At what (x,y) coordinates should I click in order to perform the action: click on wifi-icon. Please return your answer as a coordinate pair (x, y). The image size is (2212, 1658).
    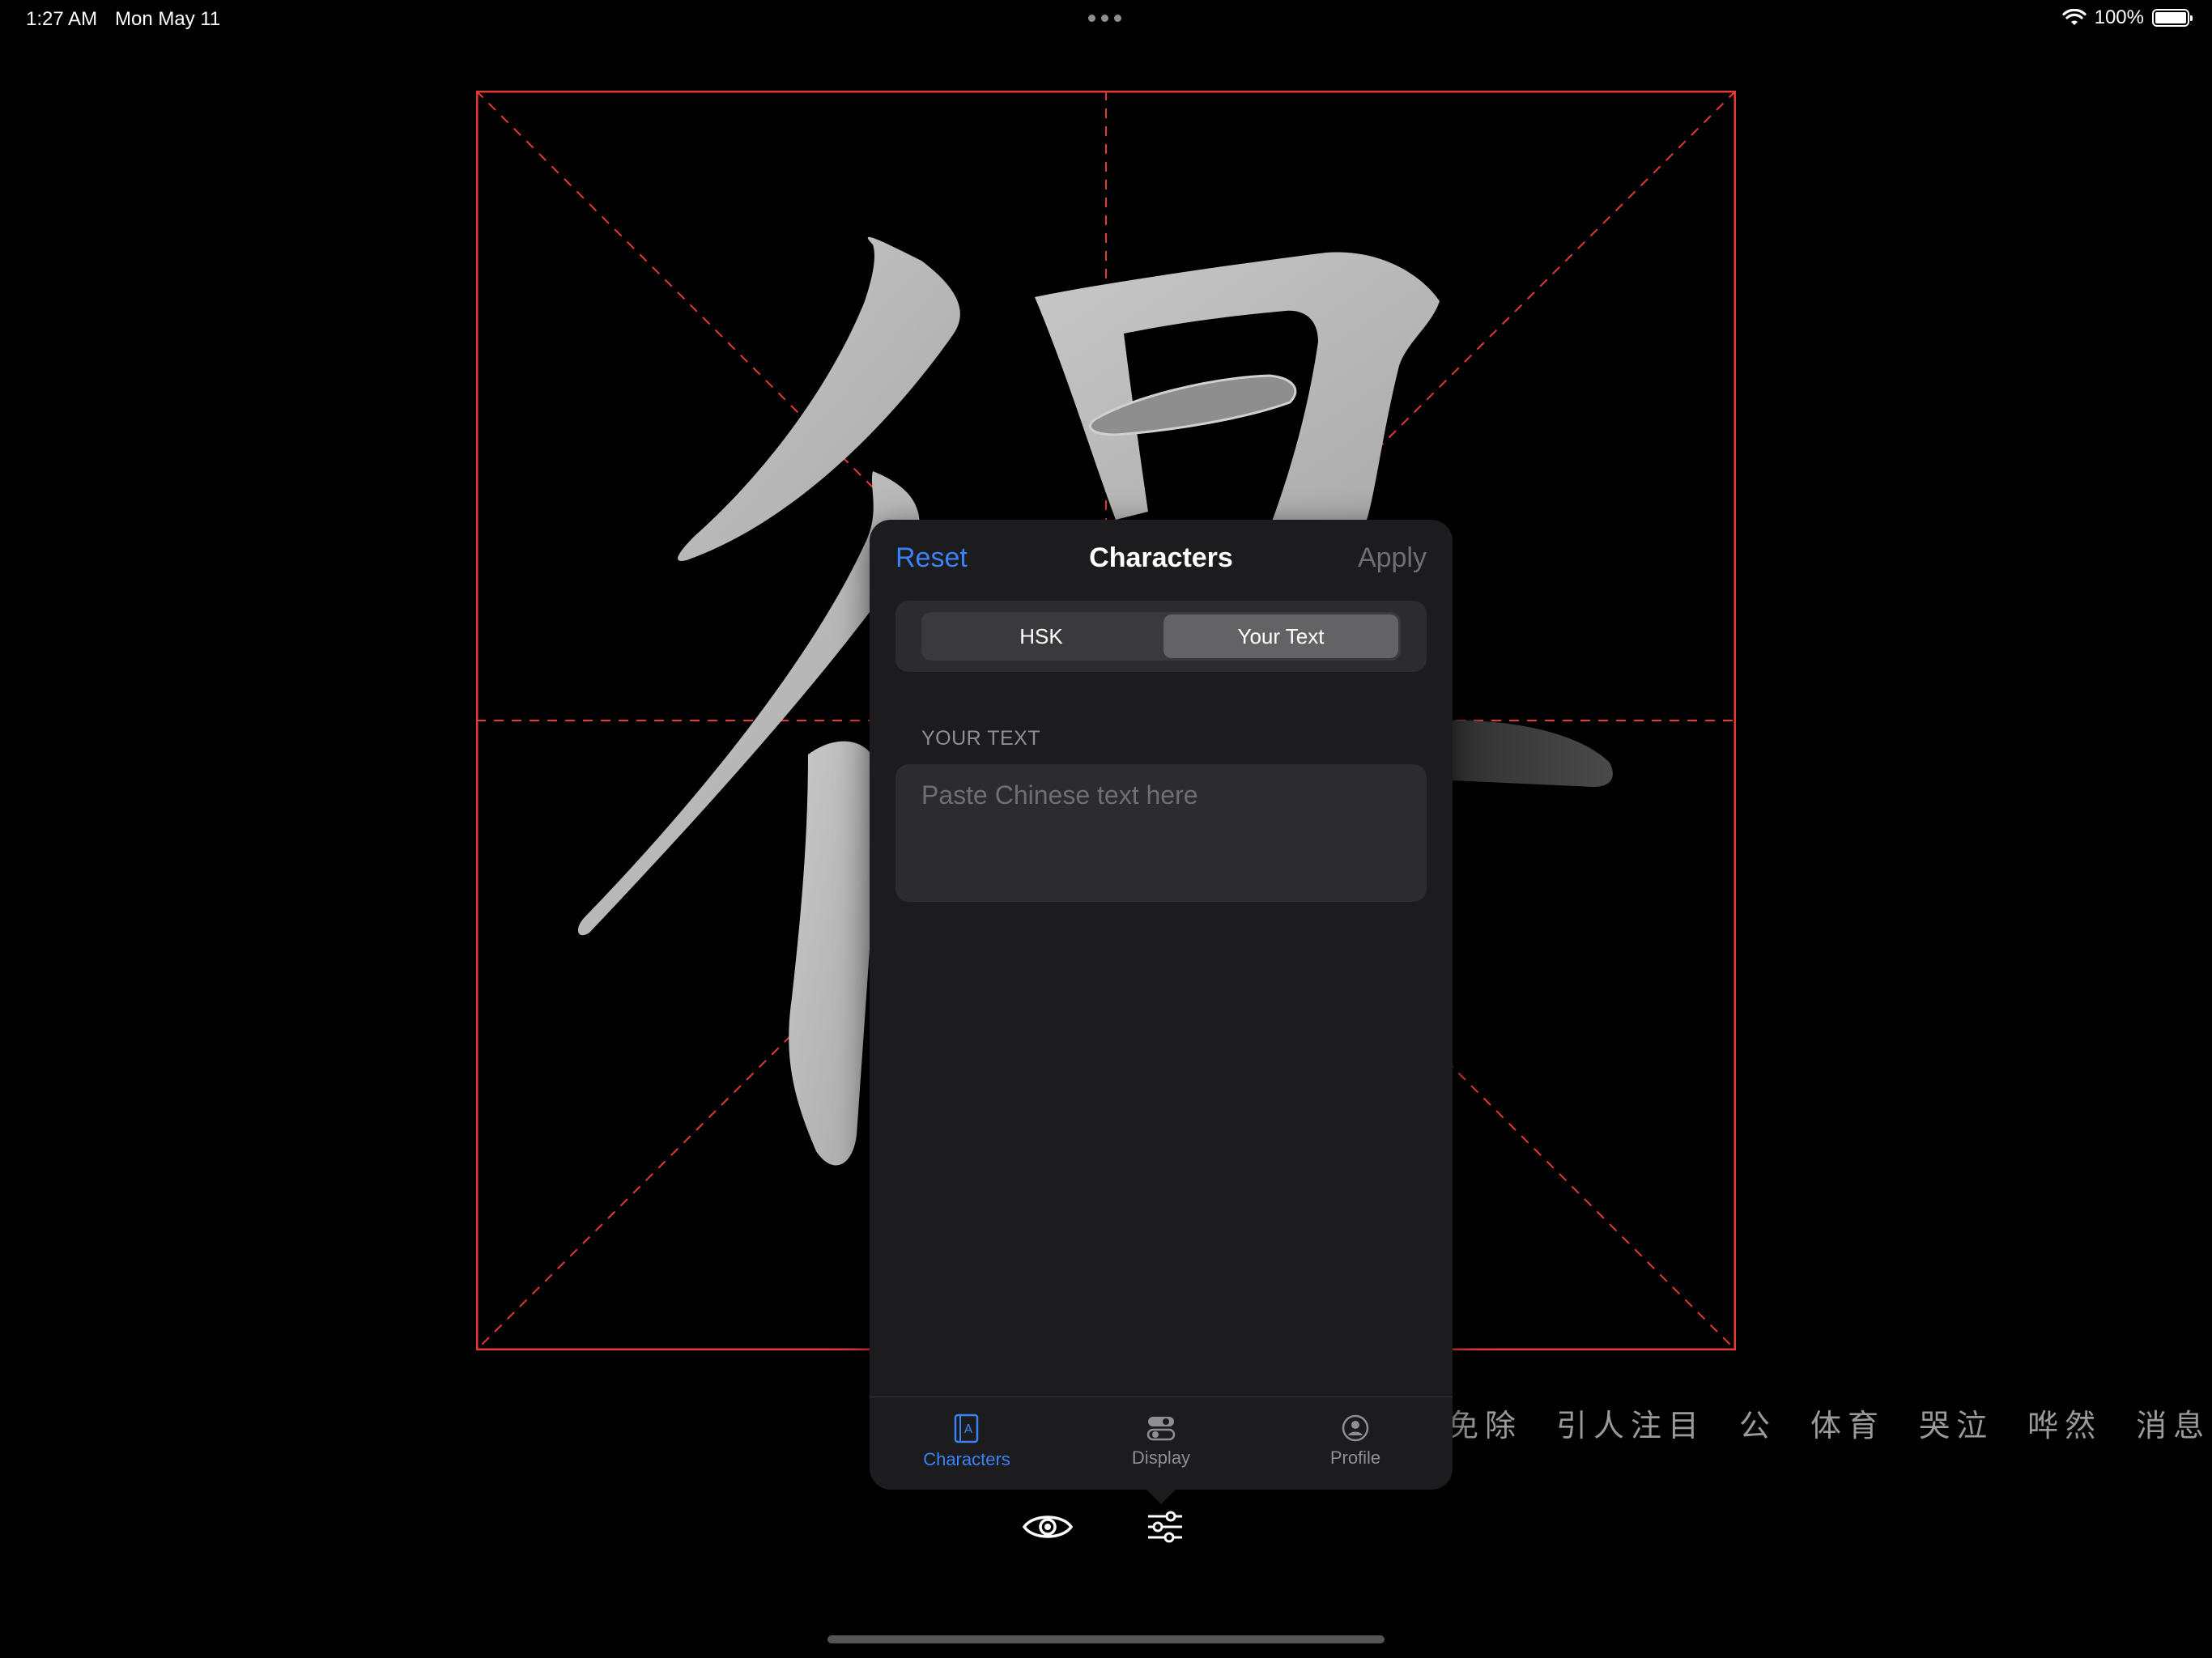
    Looking at the image, I should click on (2075, 17).